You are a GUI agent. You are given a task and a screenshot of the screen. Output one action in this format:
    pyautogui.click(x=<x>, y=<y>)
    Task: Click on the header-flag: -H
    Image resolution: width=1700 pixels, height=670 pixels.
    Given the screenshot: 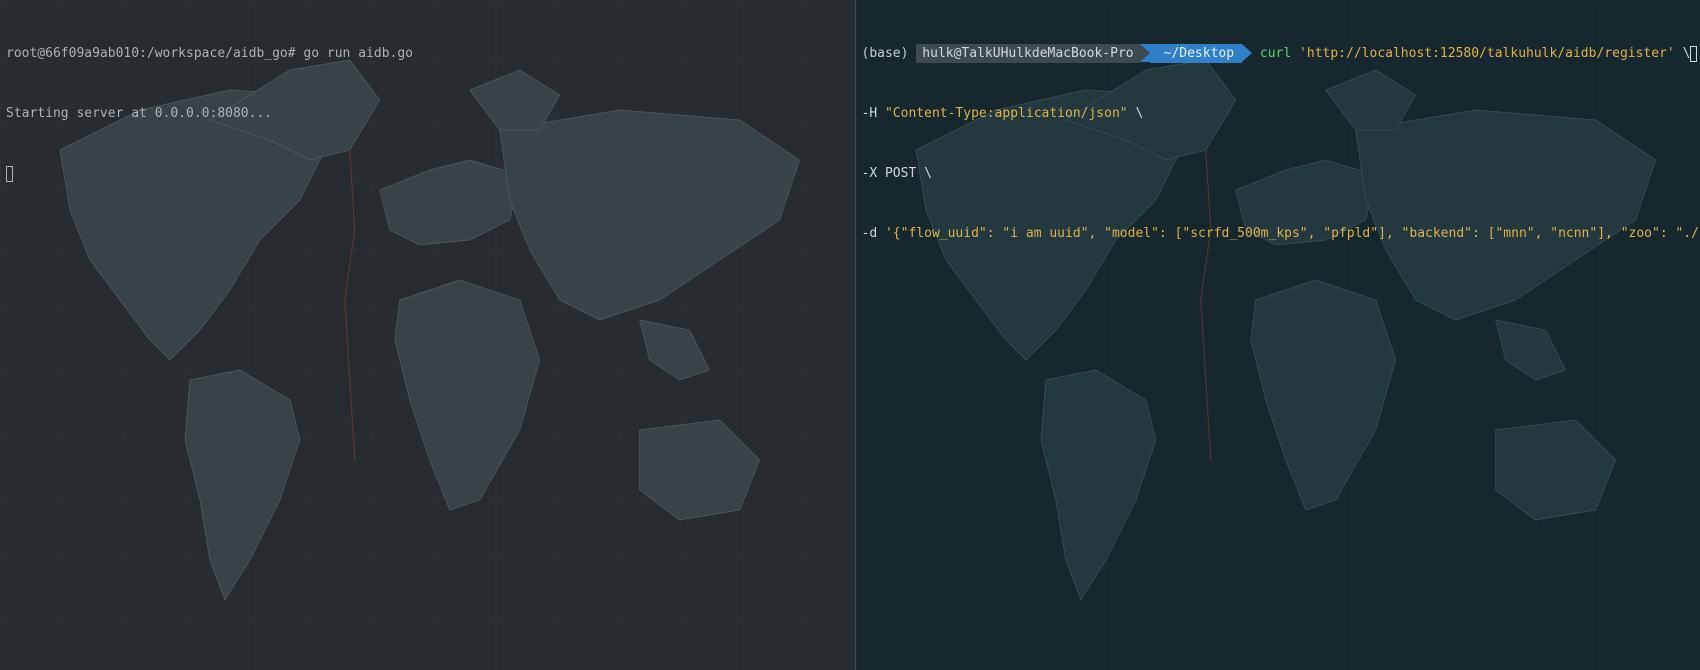 What is the action you would take?
    pyautogui.click(x=869, y=113)
    